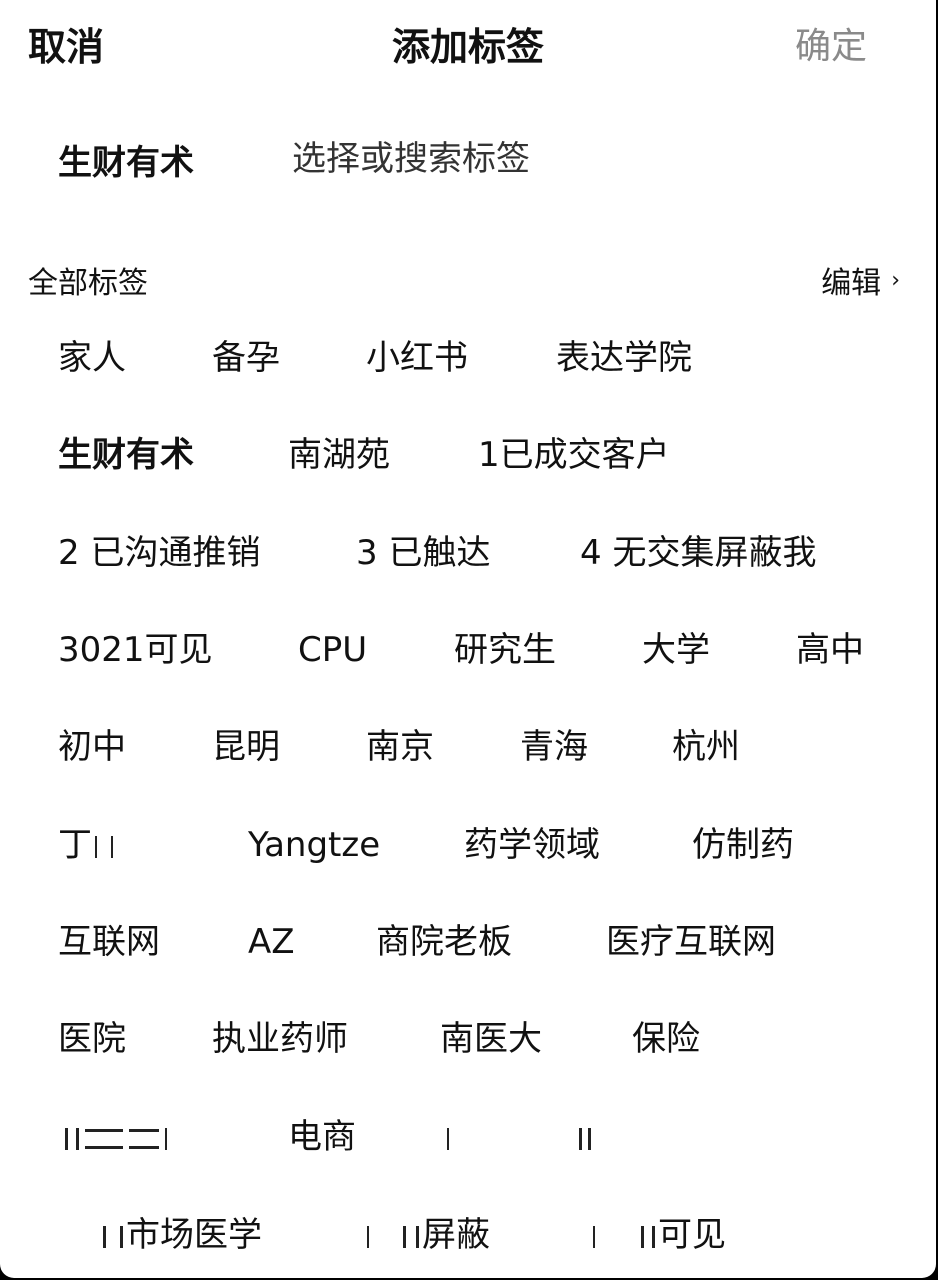 Image resolution: width=938 pixels, height=1280 pixels. I want to click on all-tags-header: 全部标签 编辑 ›, so click(464, 278).